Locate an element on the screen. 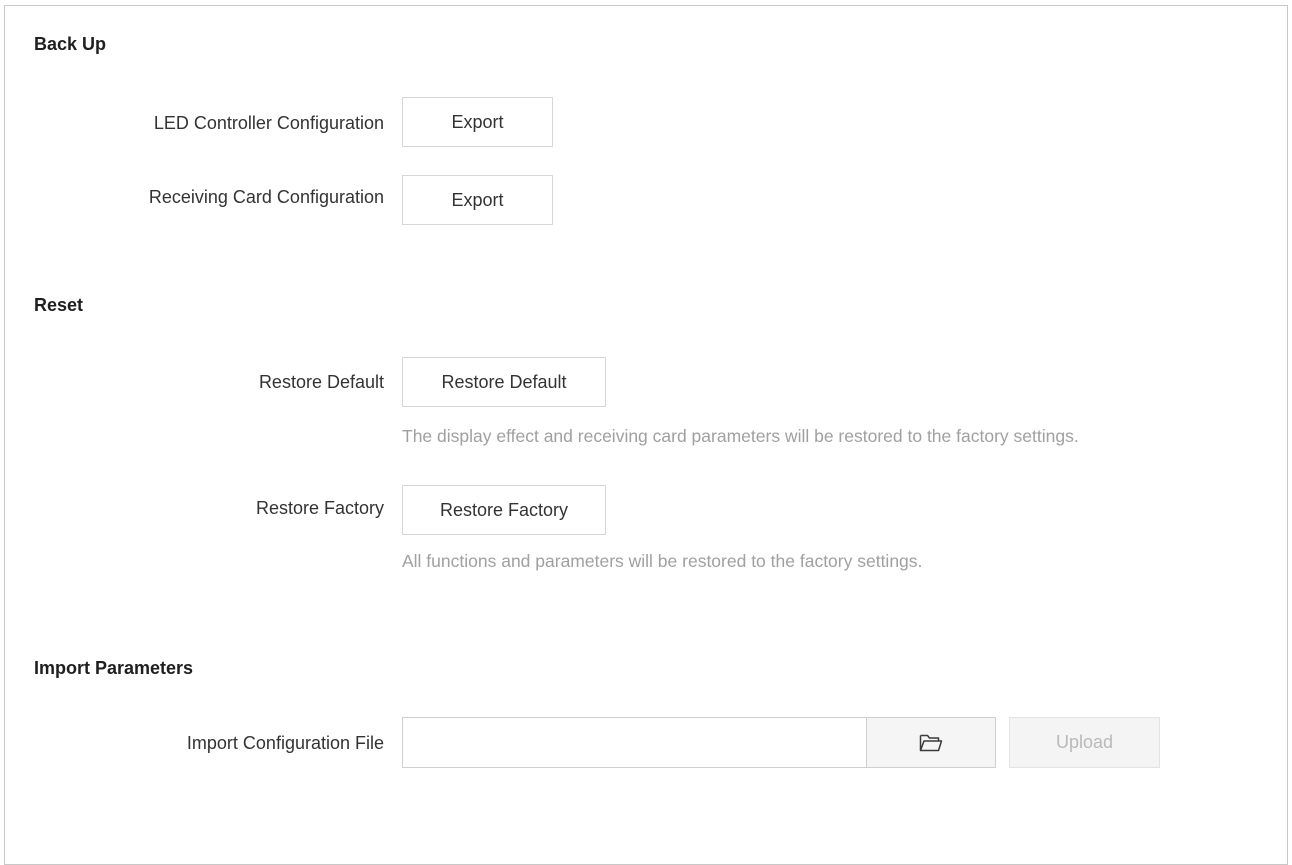 The image size is (1292, 865). export-receiving-card-button: Export is located at coordinates (477, 200).